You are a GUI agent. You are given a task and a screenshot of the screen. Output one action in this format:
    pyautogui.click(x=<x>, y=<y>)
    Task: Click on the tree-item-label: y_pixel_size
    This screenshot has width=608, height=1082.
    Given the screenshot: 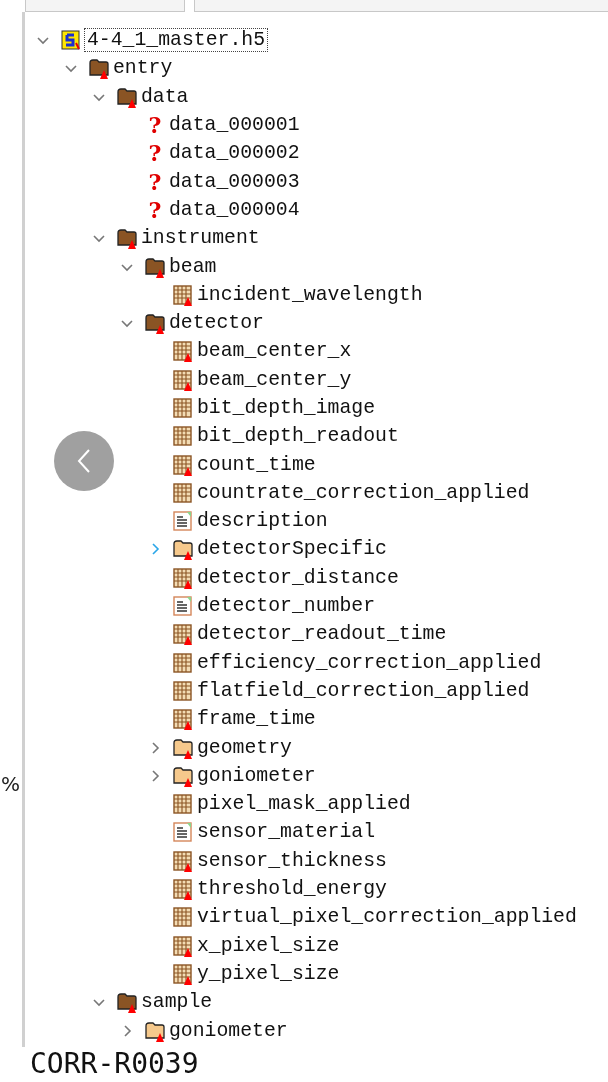 What is the action you would take?
    pyautogui.click(x=268, y=973)
    